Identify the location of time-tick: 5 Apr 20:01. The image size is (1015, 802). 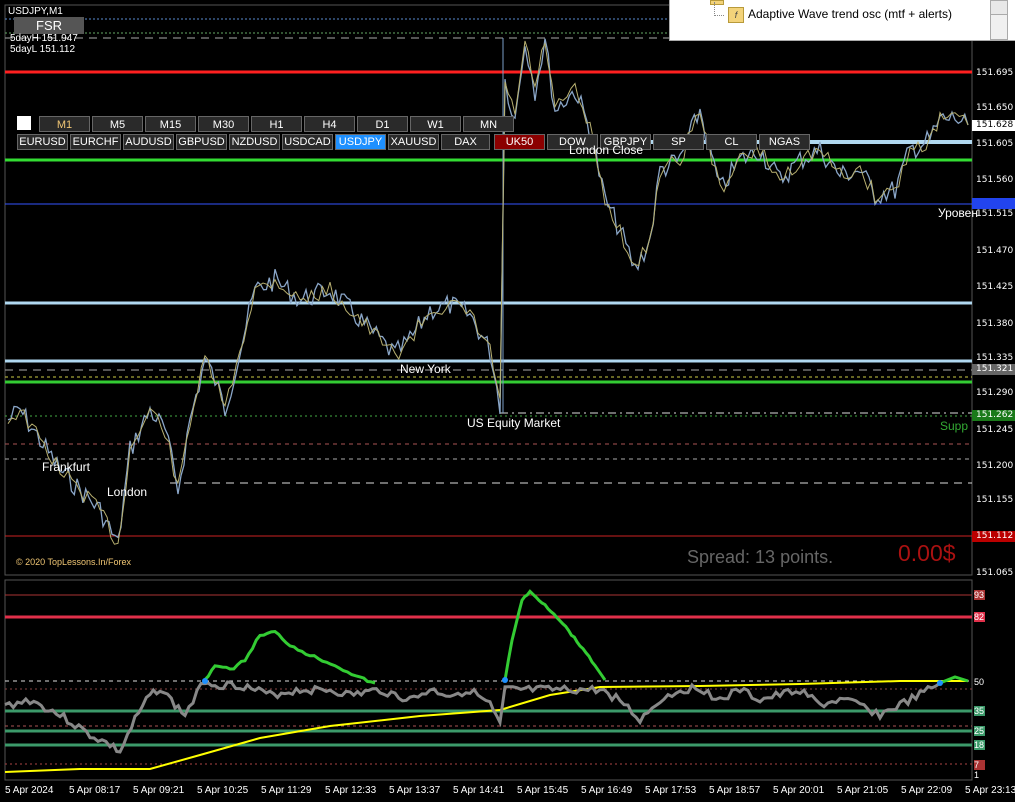
(799, 790).